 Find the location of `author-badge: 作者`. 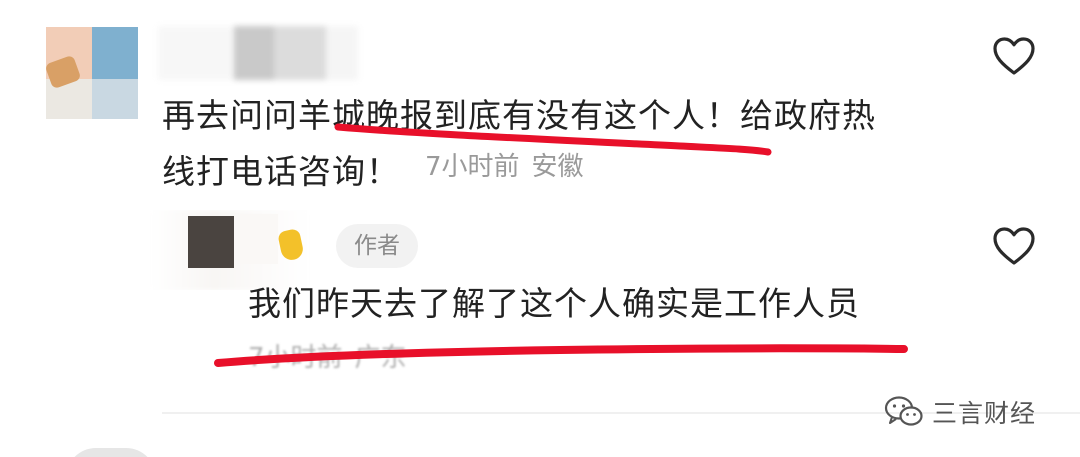

author-badge: 作者 is located at coordinates (377, 246).